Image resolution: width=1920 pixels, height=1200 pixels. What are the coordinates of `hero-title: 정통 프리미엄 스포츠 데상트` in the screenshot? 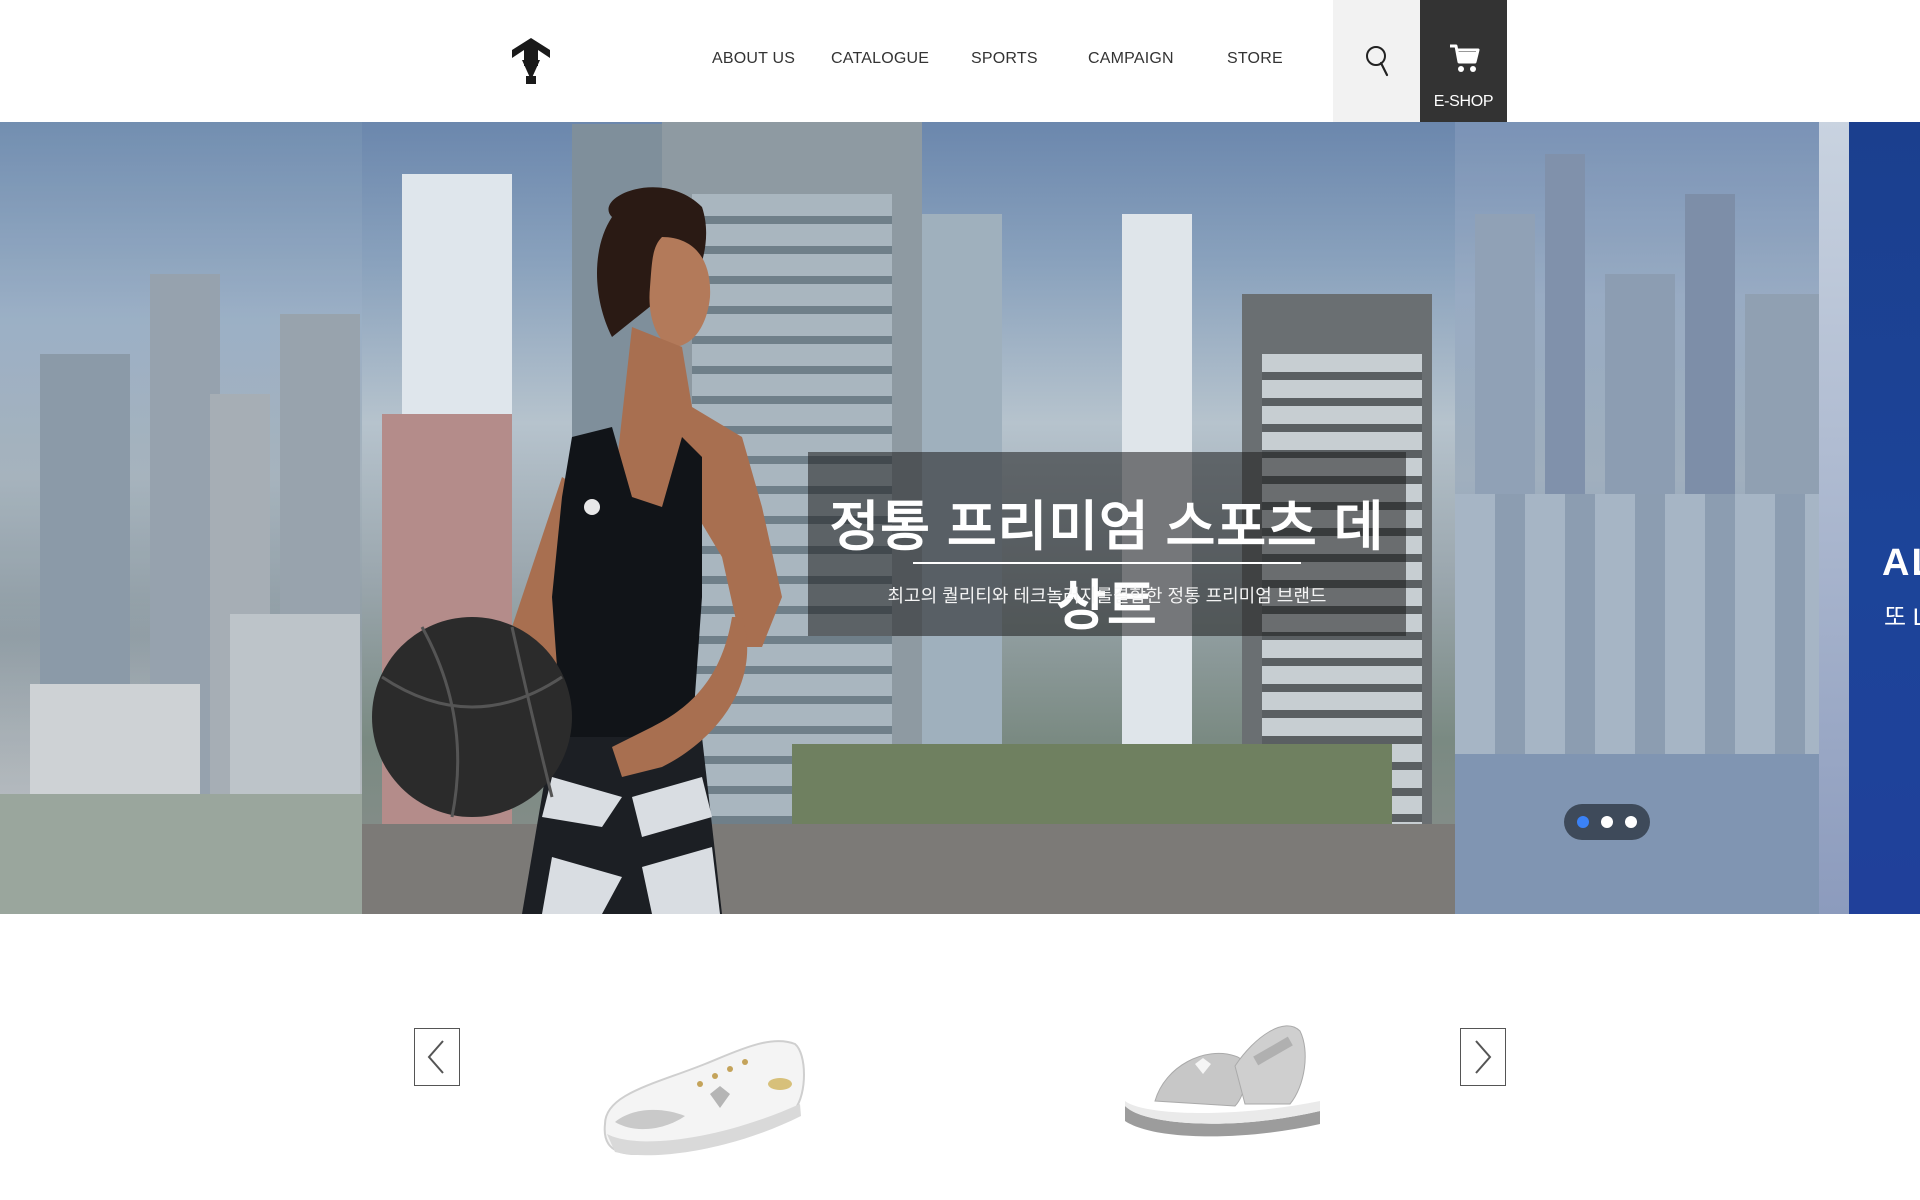 It's located at (1107, 566).